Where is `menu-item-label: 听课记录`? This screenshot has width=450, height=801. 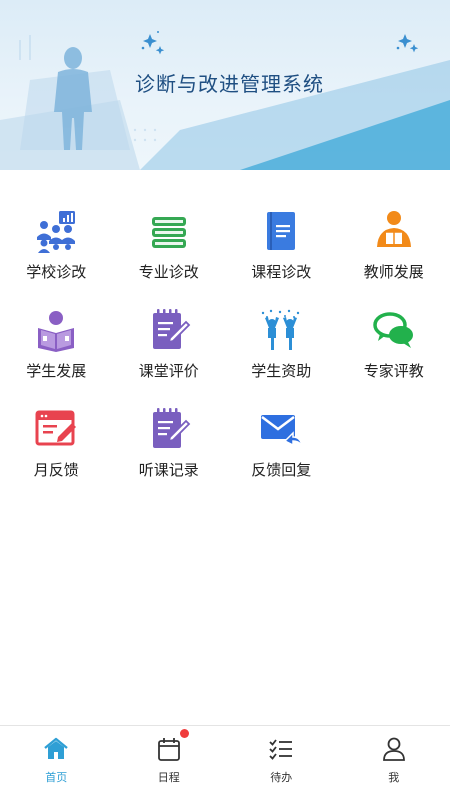
menu-item-label: 听课记录 is located at coordinates (169, 469).